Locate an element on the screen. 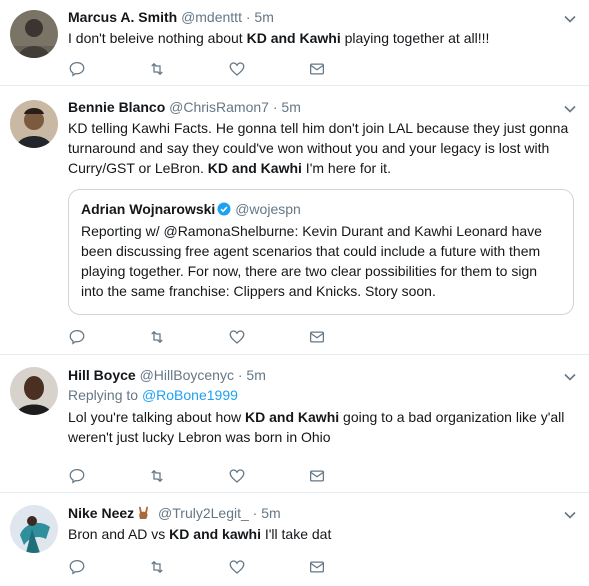 The image size is (589, 586). user-handle: @Truly2Legit_ is located at coordinates (203, 513).